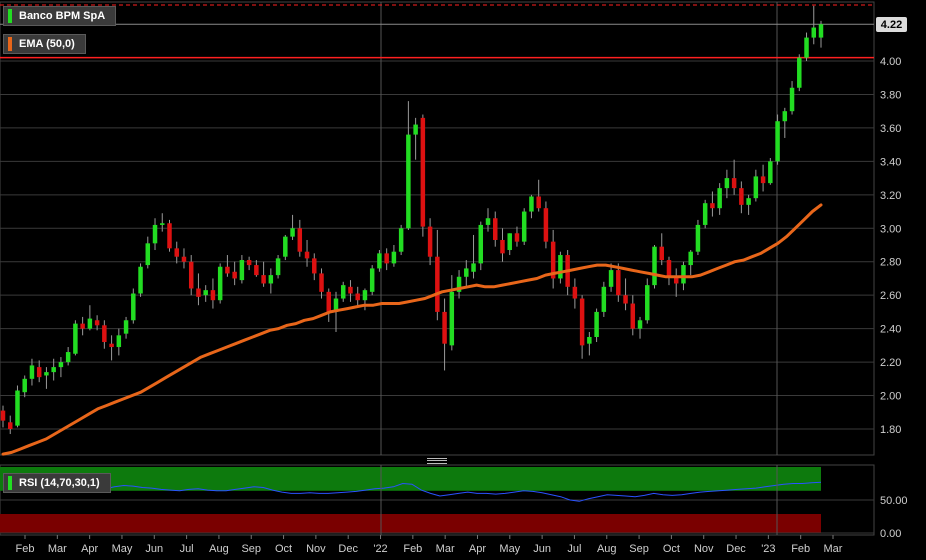 The height and width of the screenshot is (560, 926). Describe the element at coordinates (122, 549) in the screenshot. I see `time-tick-label: May` at that location.